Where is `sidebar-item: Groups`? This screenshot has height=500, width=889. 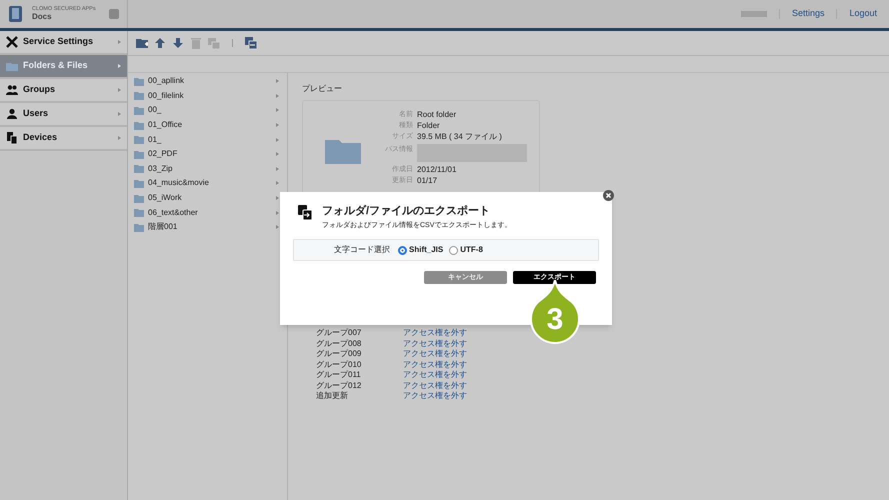 sidebar-item: Groups is located at coordinates (63, 91).